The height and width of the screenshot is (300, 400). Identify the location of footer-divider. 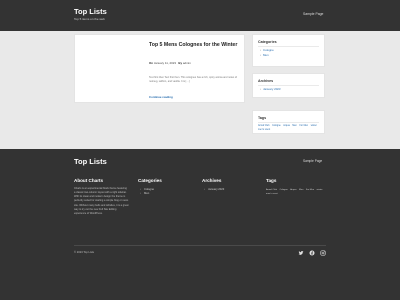
(200, 245).